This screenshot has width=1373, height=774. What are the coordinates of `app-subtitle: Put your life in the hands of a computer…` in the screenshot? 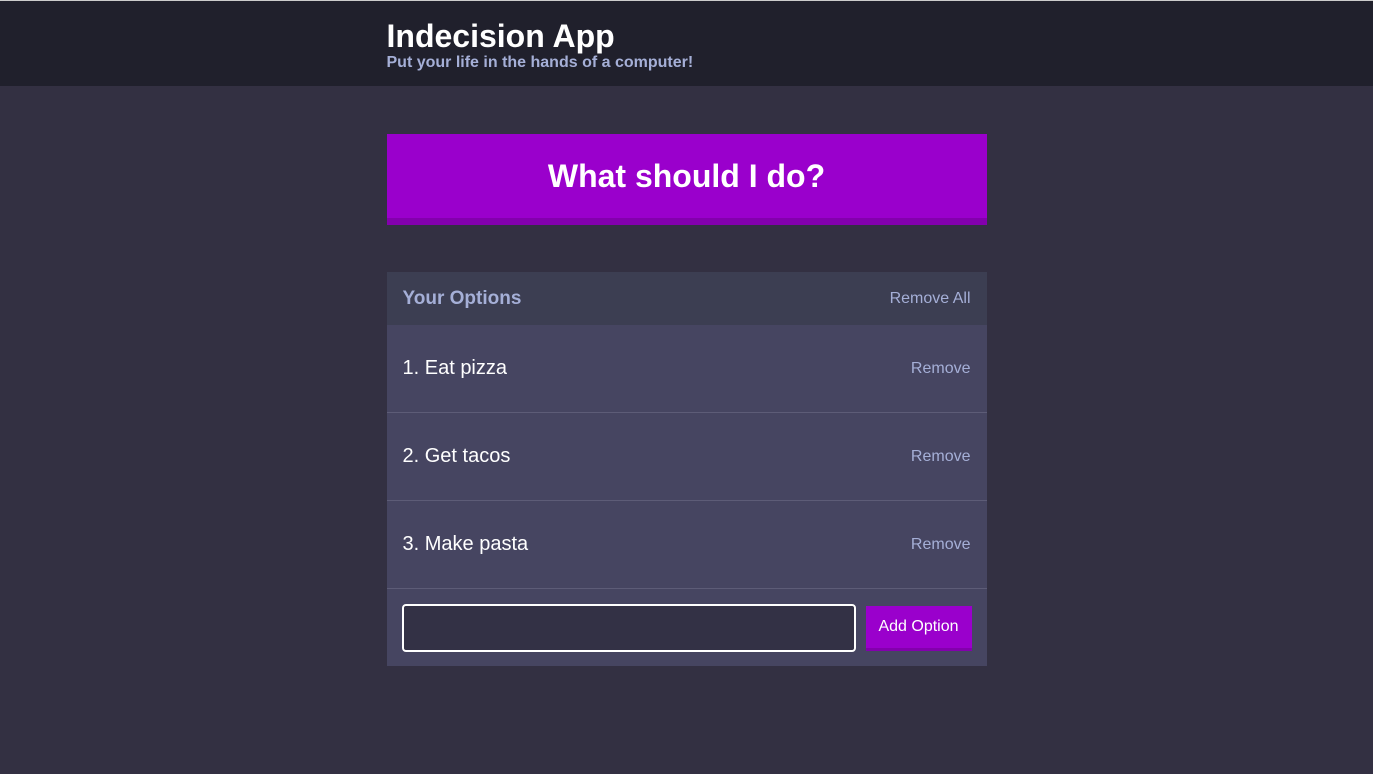 It's located at (540, 62).